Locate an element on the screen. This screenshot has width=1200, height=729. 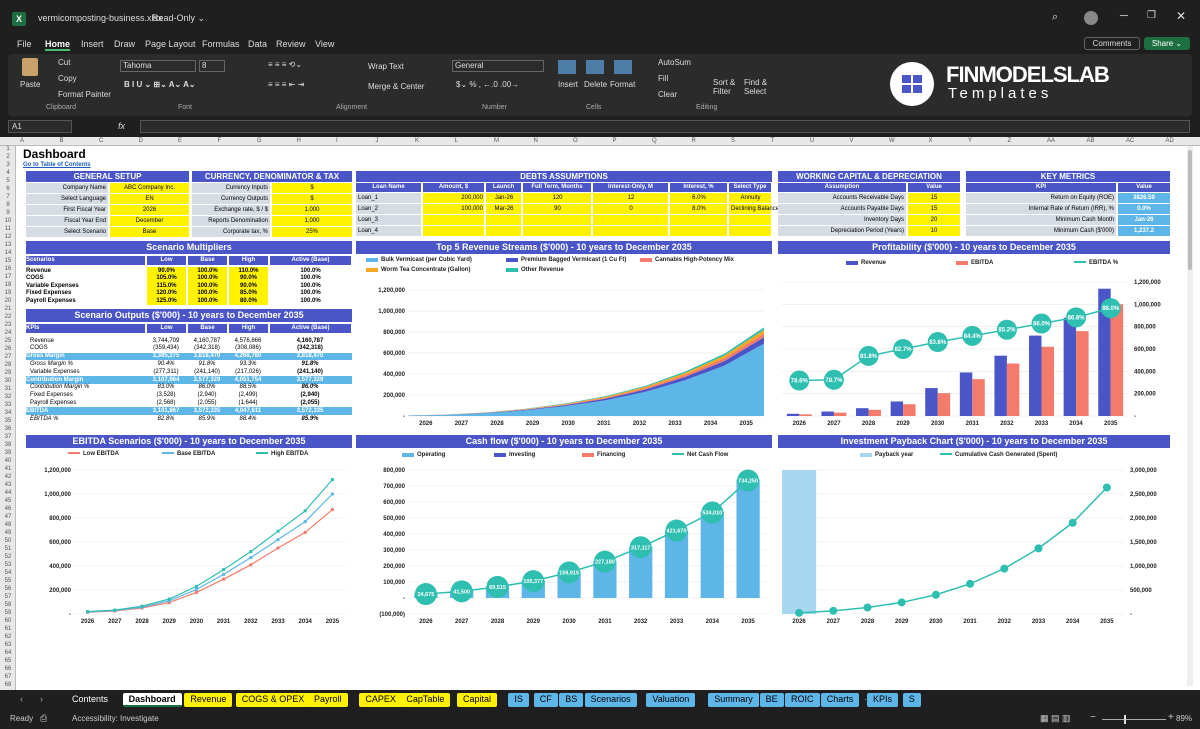
align-icons: ≡ ≡ ≡ ⟲⌄ is located at coordinates (285, 64).